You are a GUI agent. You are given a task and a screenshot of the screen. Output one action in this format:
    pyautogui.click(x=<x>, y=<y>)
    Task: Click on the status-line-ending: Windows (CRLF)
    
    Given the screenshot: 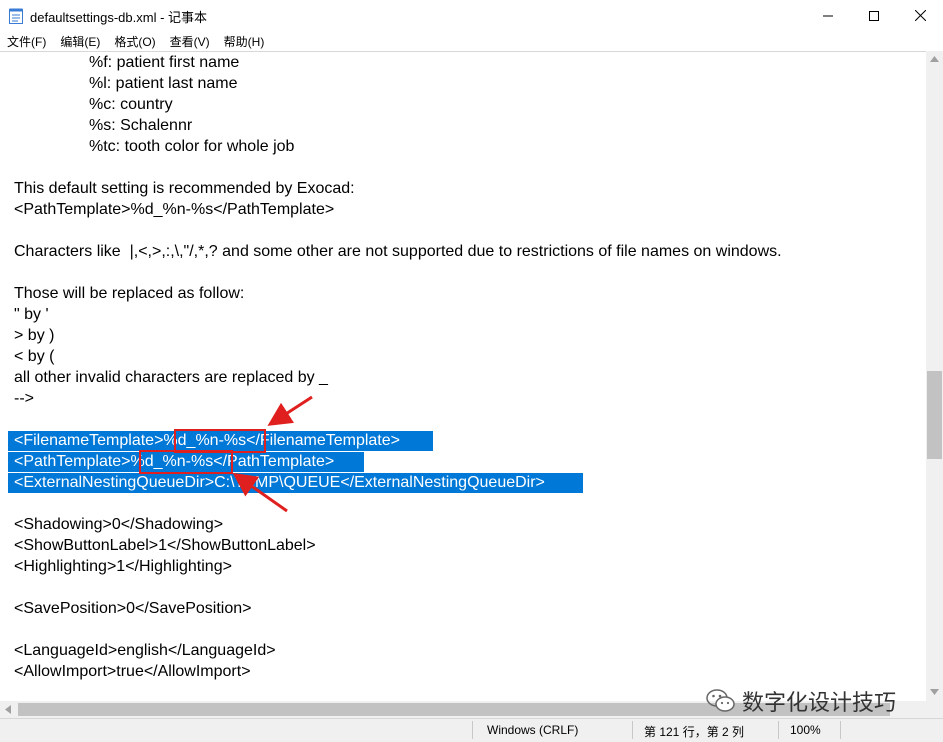 What is the action you would take?
    pyautogui.click(x=533, y=730)
    